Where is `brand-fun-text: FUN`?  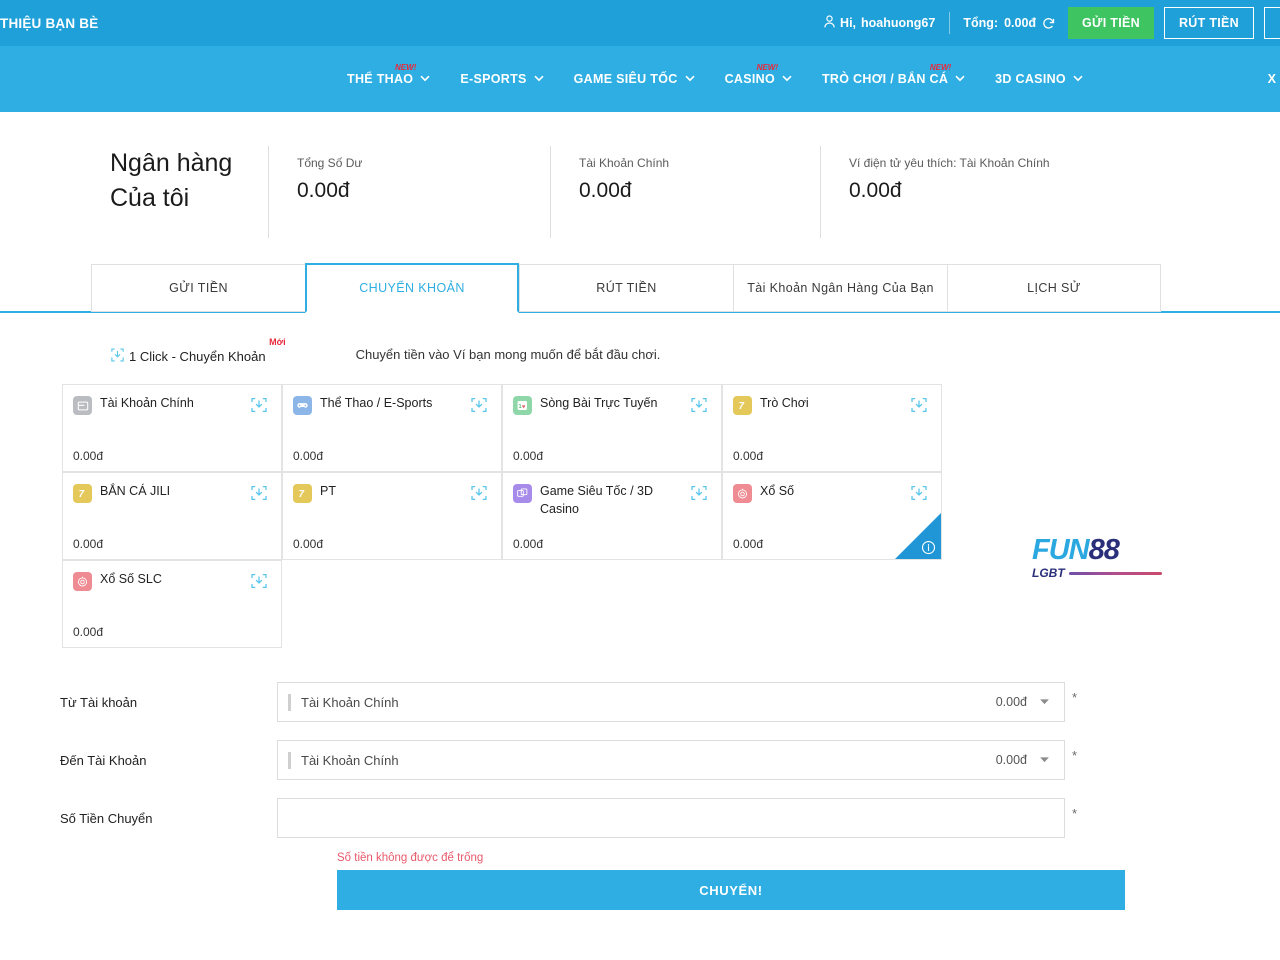 brand-fun-text: FUN is located at coordinates (1061, 550).